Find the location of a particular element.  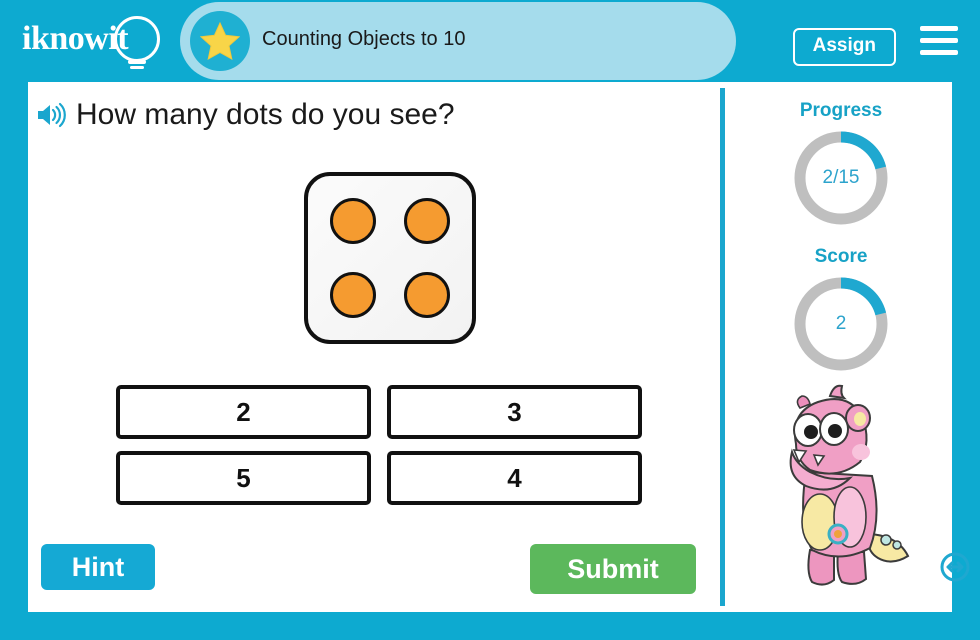

score-value: 2 is located at coordinates (841, 323).